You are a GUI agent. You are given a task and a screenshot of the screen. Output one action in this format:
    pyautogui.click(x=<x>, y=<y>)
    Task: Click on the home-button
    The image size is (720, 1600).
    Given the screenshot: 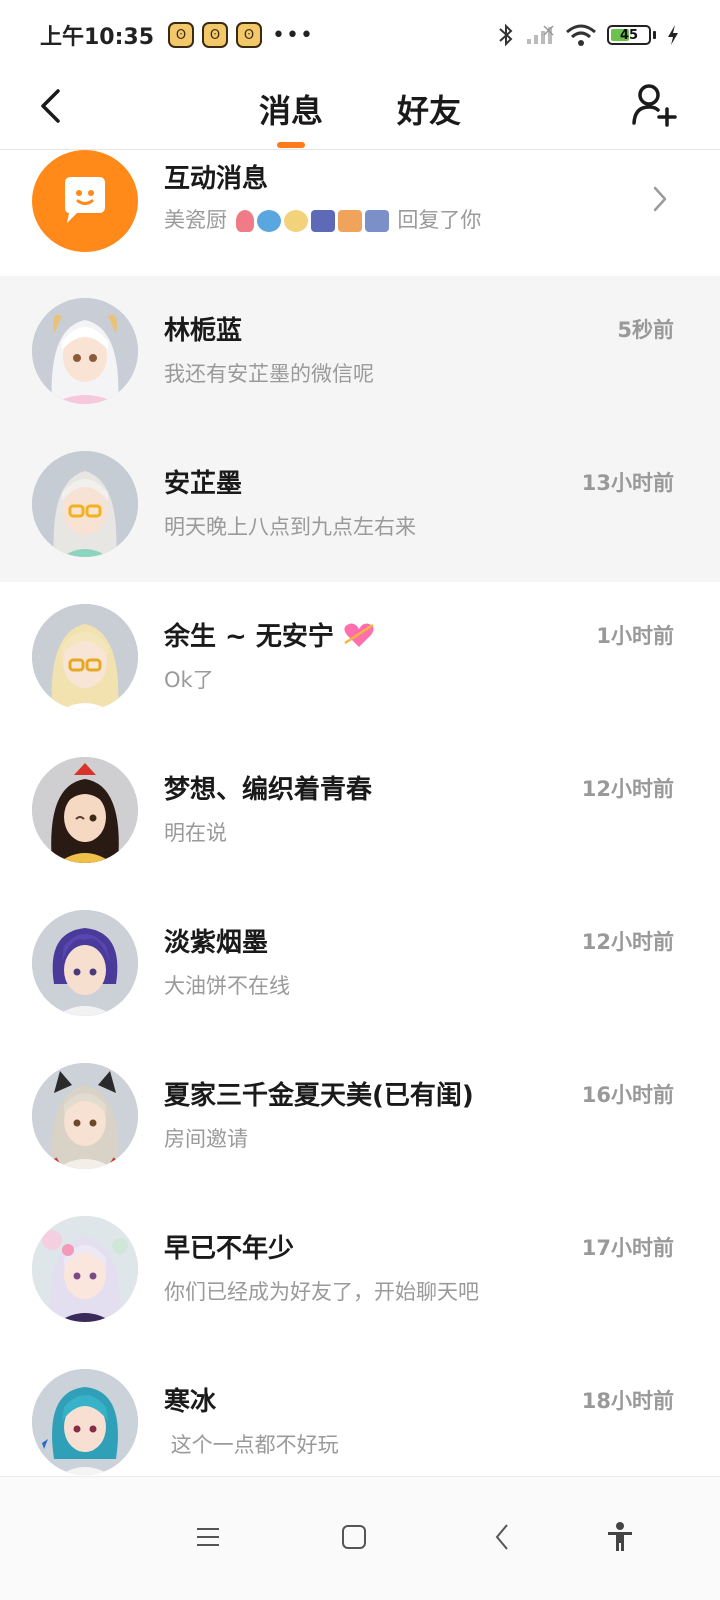 What is the action you would take?
    pyautogui.click(x=354, y=1537)
    